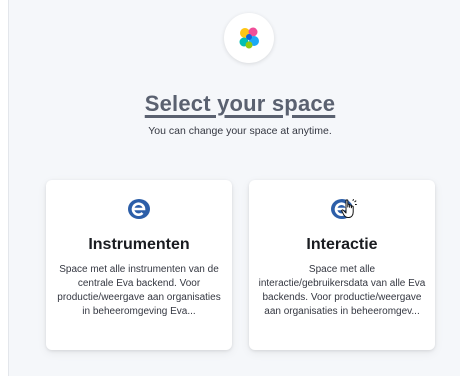 This screenshot has width=460, height=376. I want to click on space-card-title: Interactie, so click(342, 244).